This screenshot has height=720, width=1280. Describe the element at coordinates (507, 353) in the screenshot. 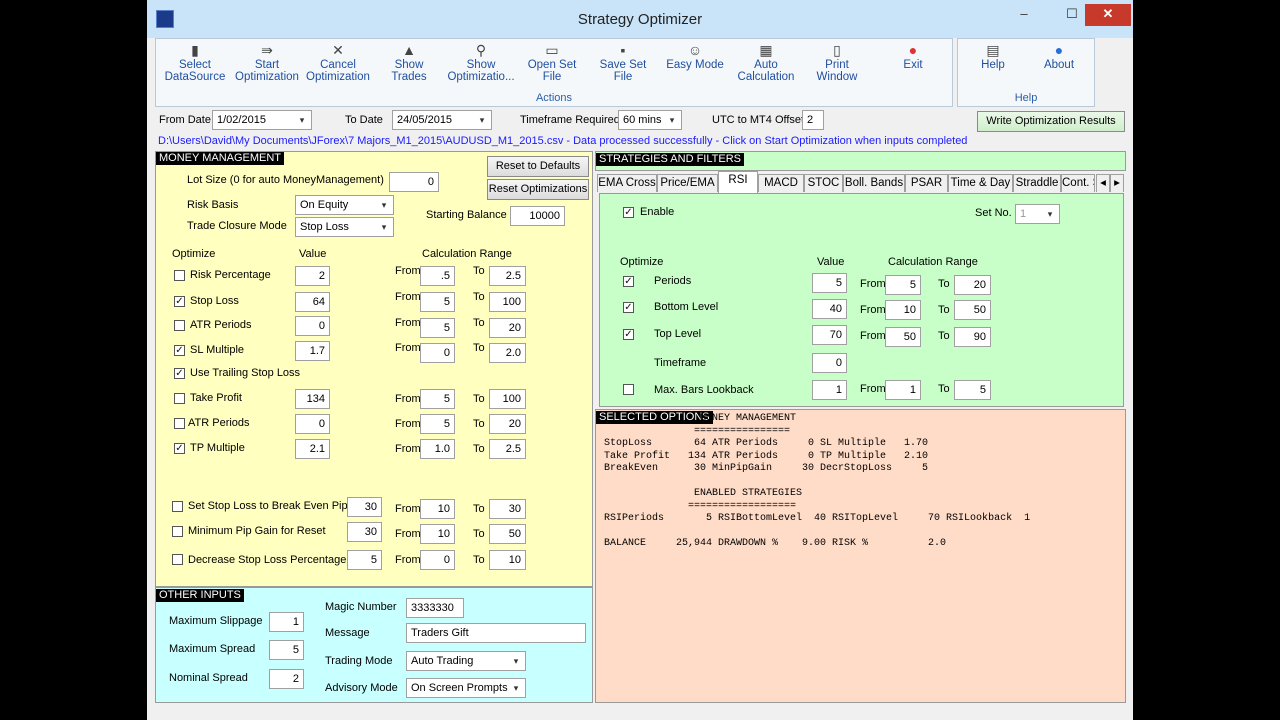

I see `sl-multiple-to: 2.0` at that location.